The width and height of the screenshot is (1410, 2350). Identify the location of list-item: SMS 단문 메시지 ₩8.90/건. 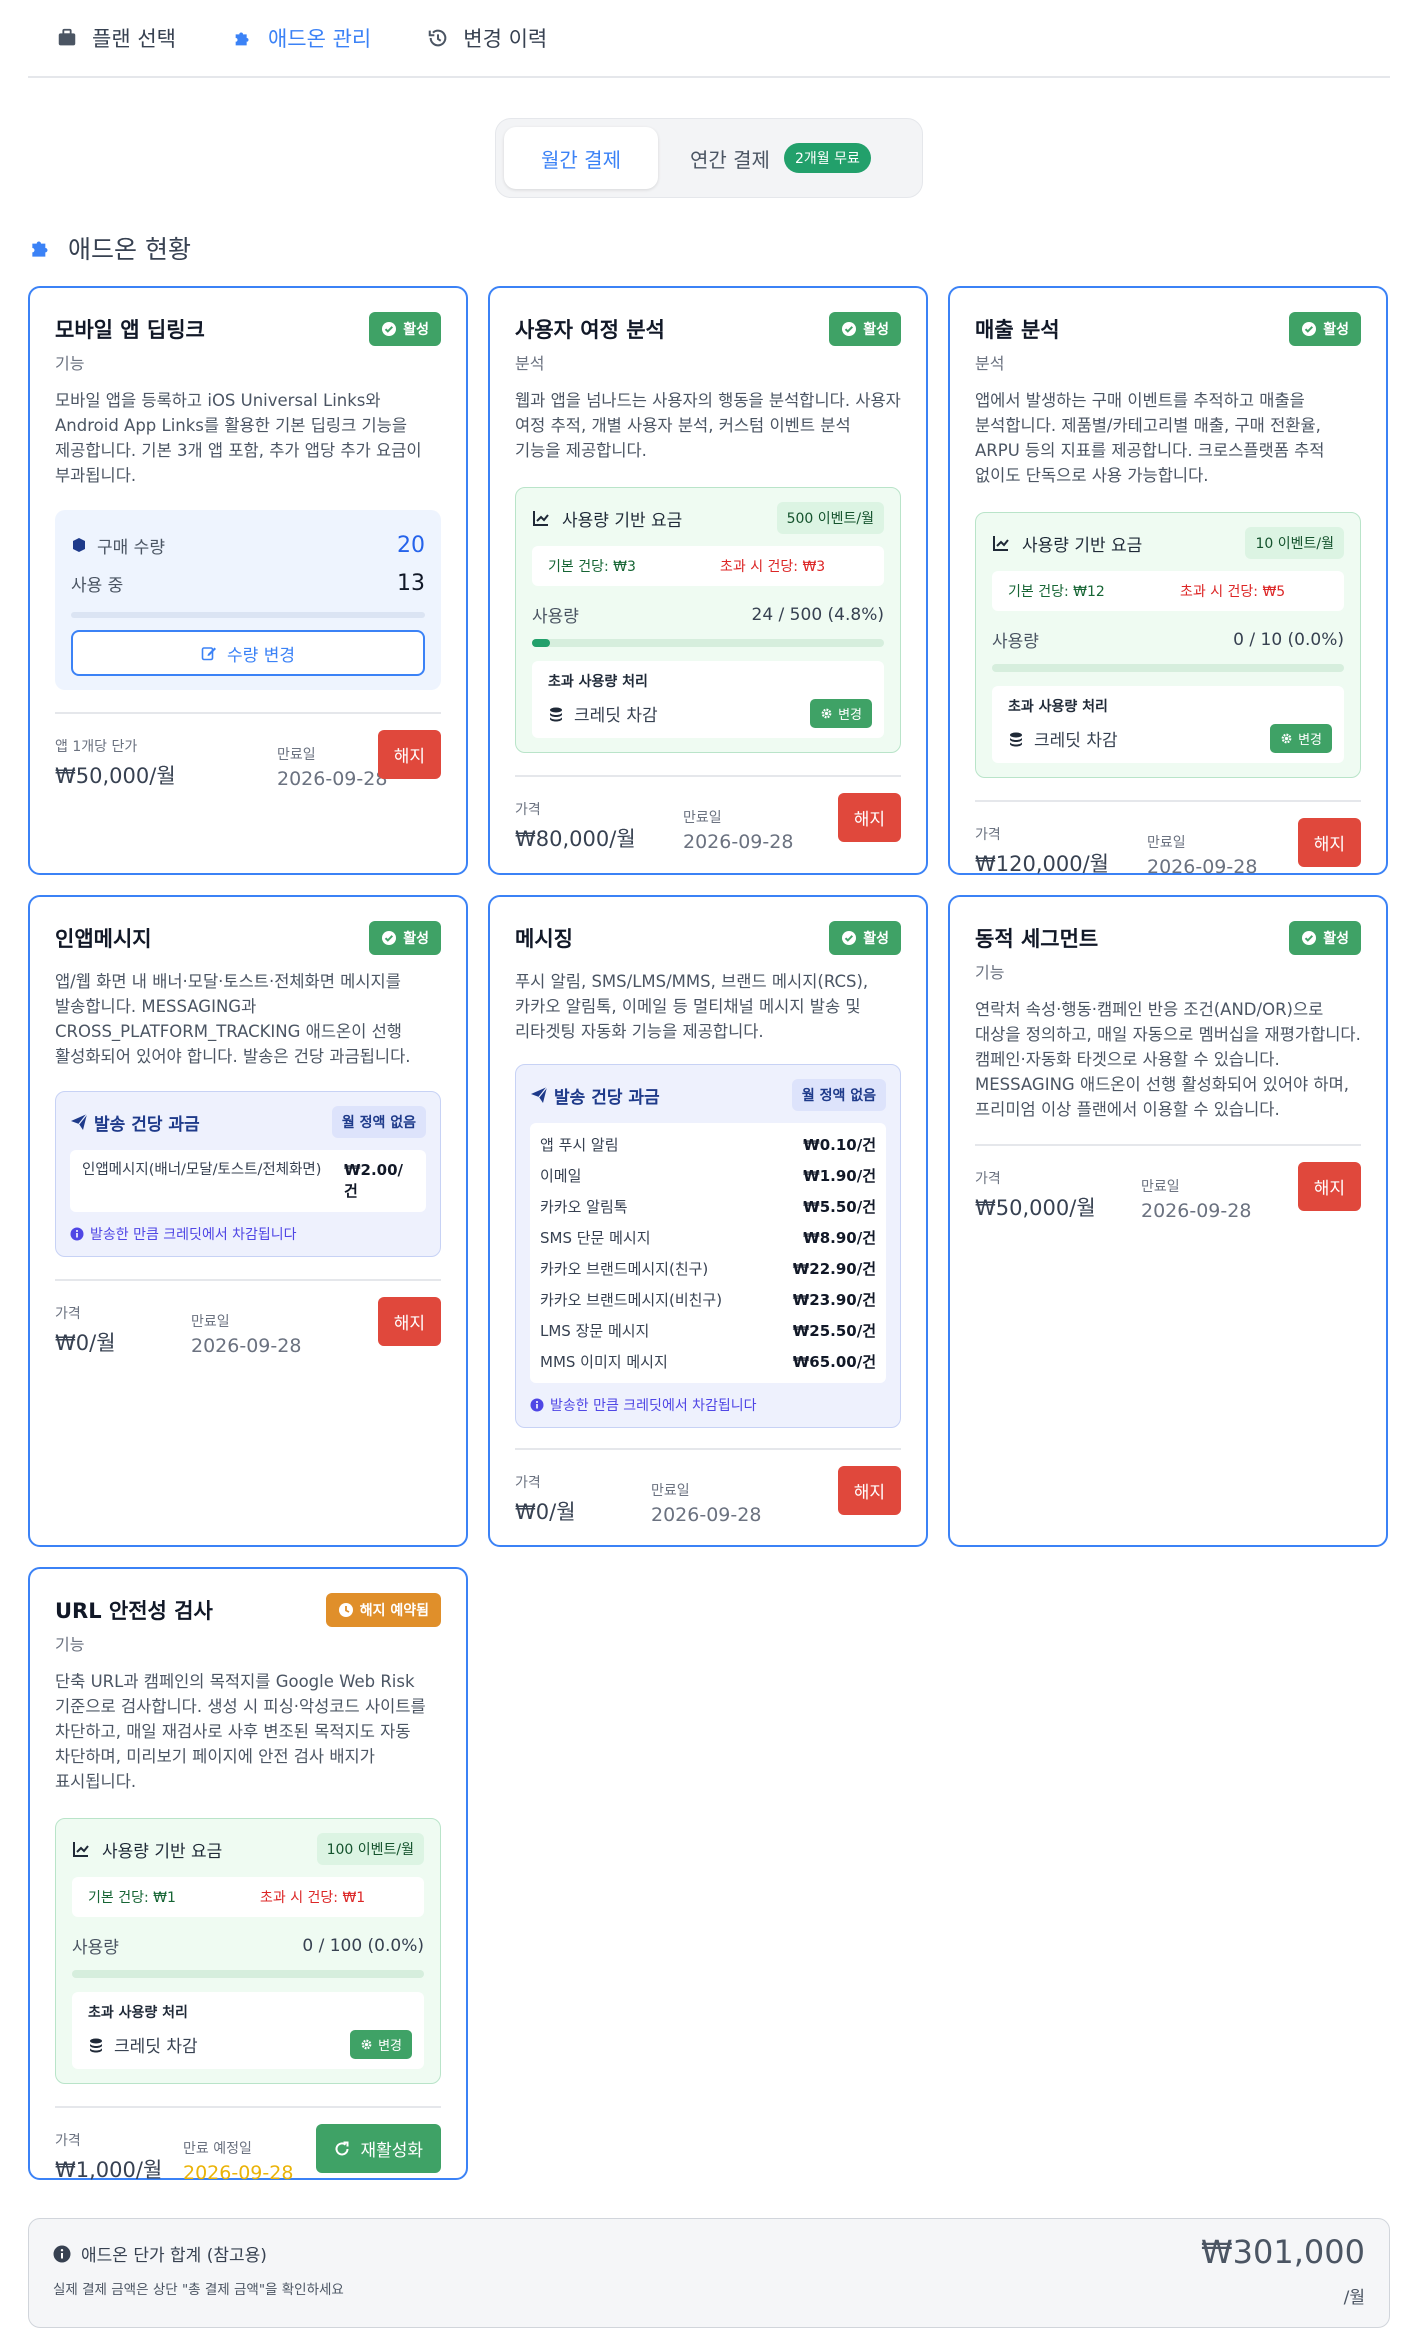
(708, 1237).